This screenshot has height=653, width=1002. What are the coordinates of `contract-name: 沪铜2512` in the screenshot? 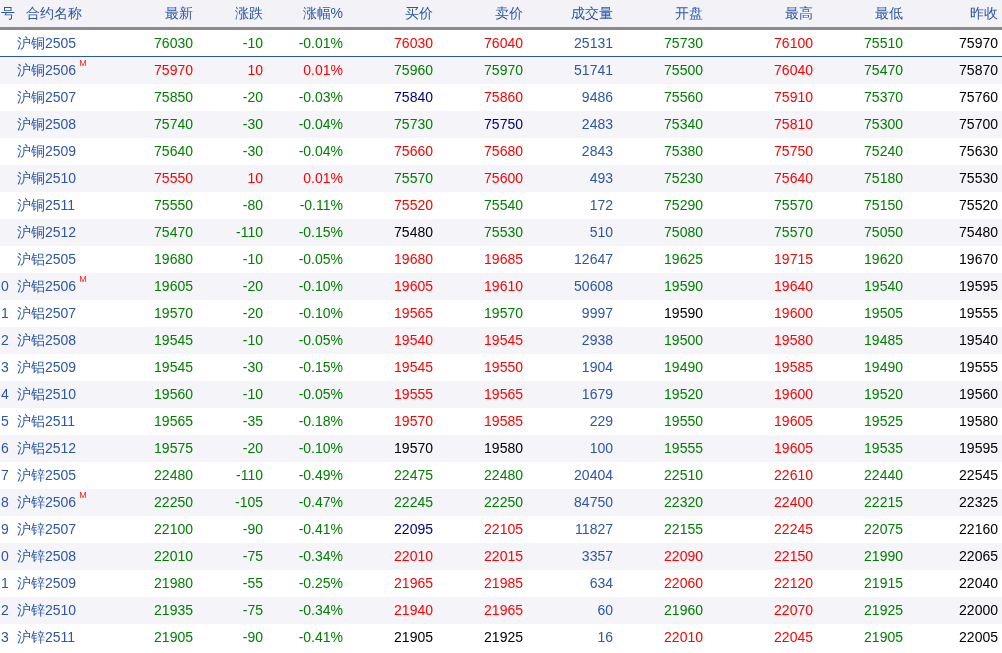 It's located at (47, 232).